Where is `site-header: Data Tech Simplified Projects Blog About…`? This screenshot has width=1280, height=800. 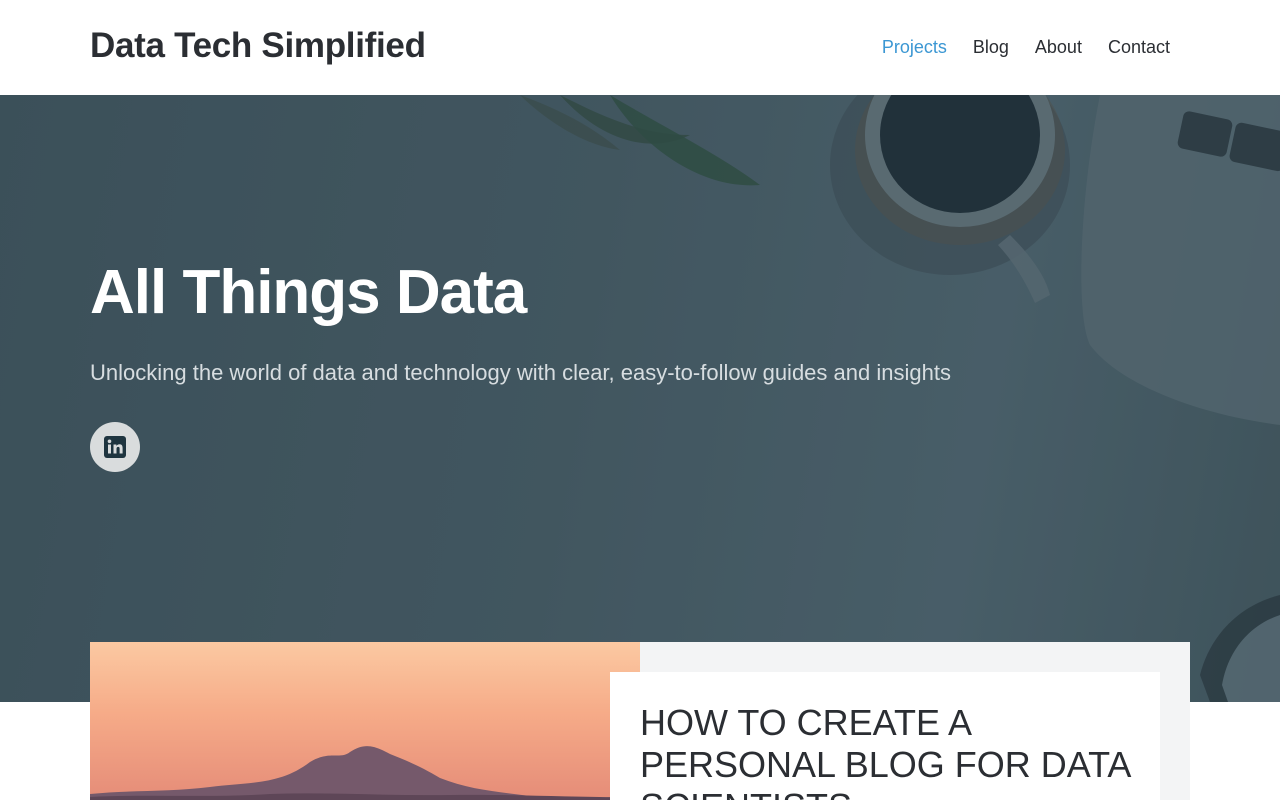
site-header: Data Tech Simplified Projects Blog About… is located at coordinates (640, 47).